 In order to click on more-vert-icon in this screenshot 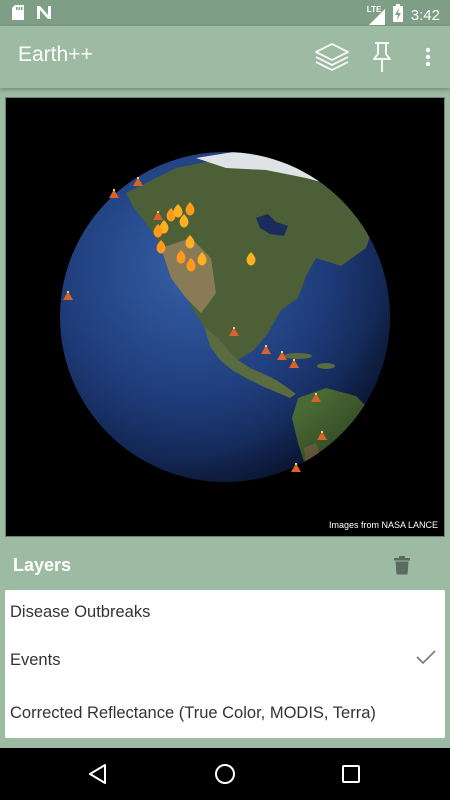, I will do `click(428, 57)`.